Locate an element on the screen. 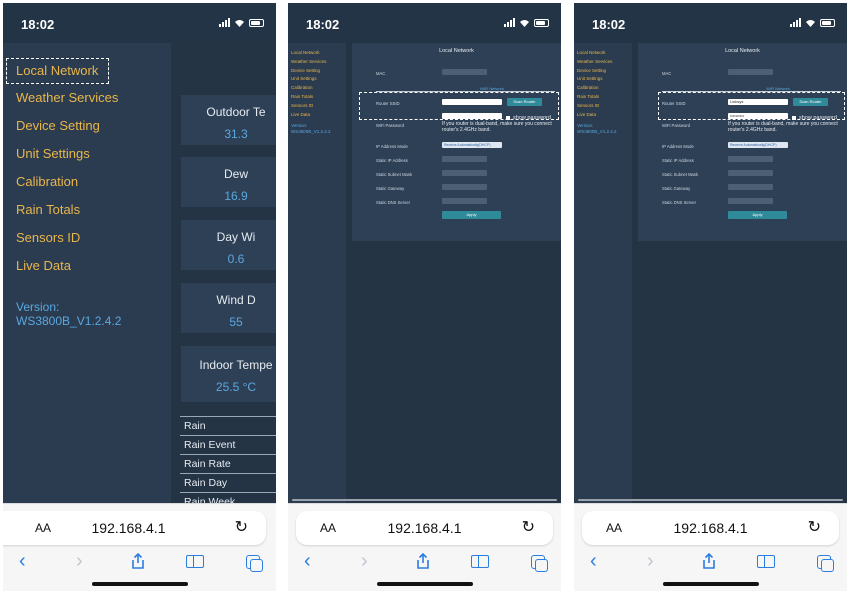 The width and height of the screenshot is (849, 593). rain-row: Rain Rate is located at coordinates (228, 464).